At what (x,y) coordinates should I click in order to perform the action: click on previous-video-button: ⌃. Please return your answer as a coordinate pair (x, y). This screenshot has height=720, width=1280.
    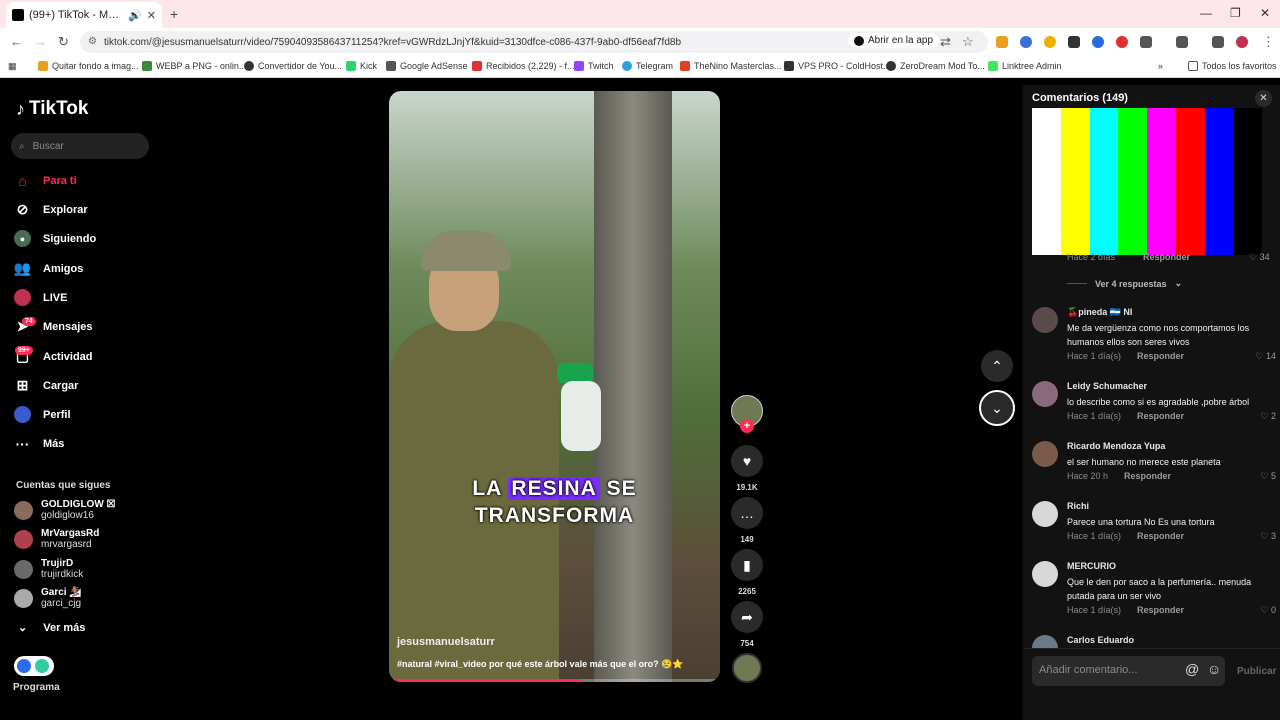
    Looking at the image, I should click on (997, 366).